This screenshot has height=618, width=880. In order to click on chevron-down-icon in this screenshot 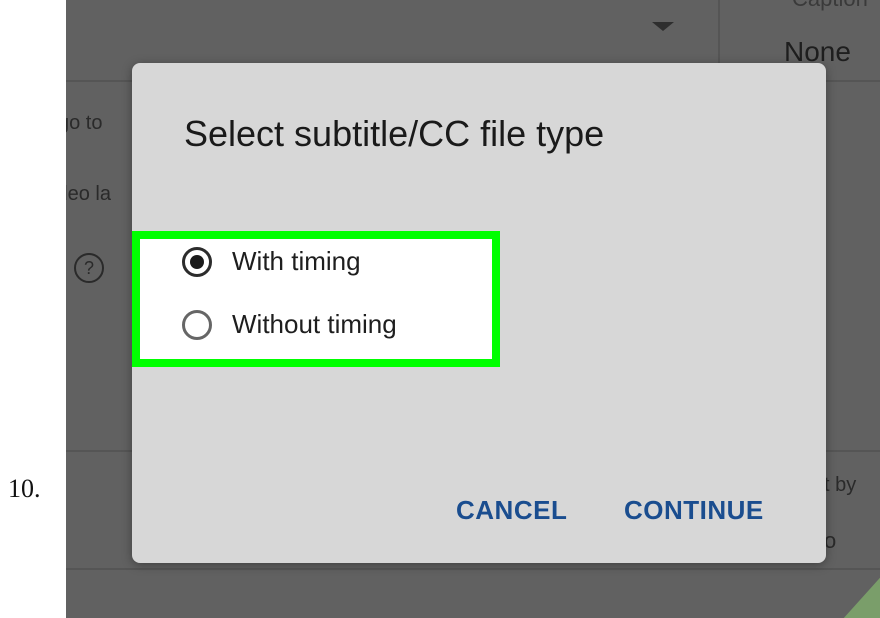, I will do `click(663, 26)`.